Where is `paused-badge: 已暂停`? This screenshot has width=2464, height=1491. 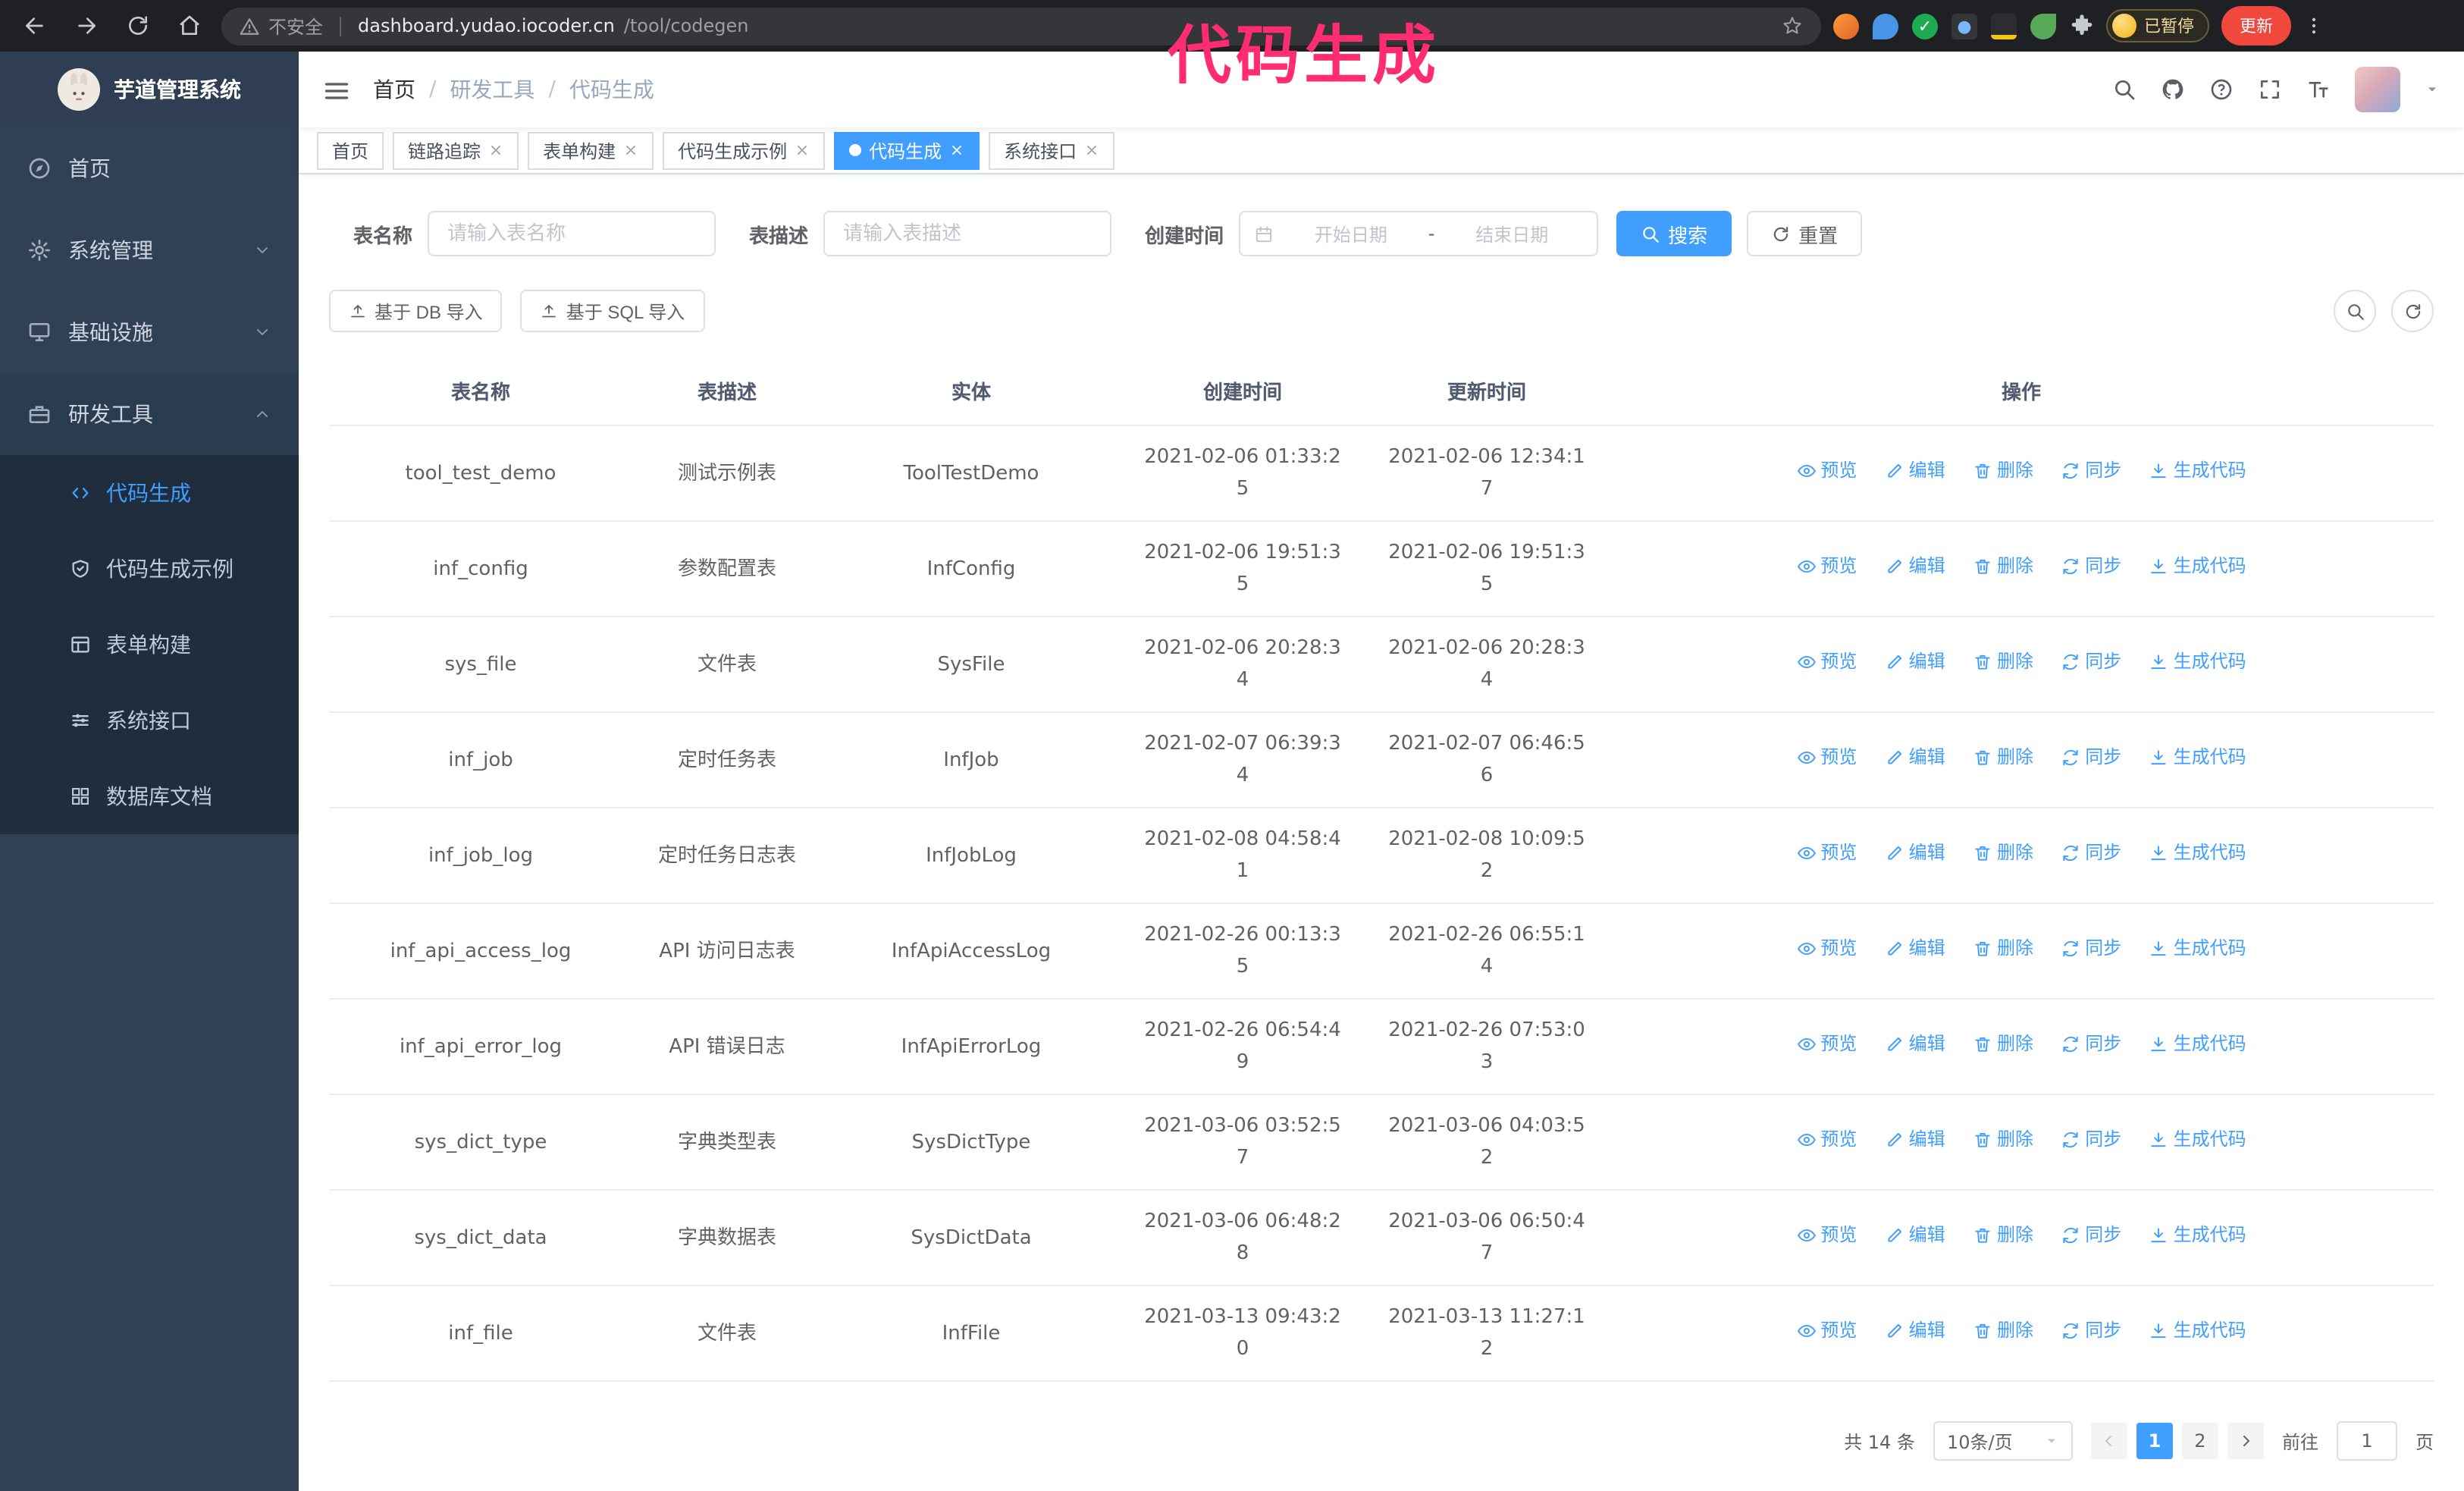
paused-badge: 已暂停 is located at coordinates (2157, 25).